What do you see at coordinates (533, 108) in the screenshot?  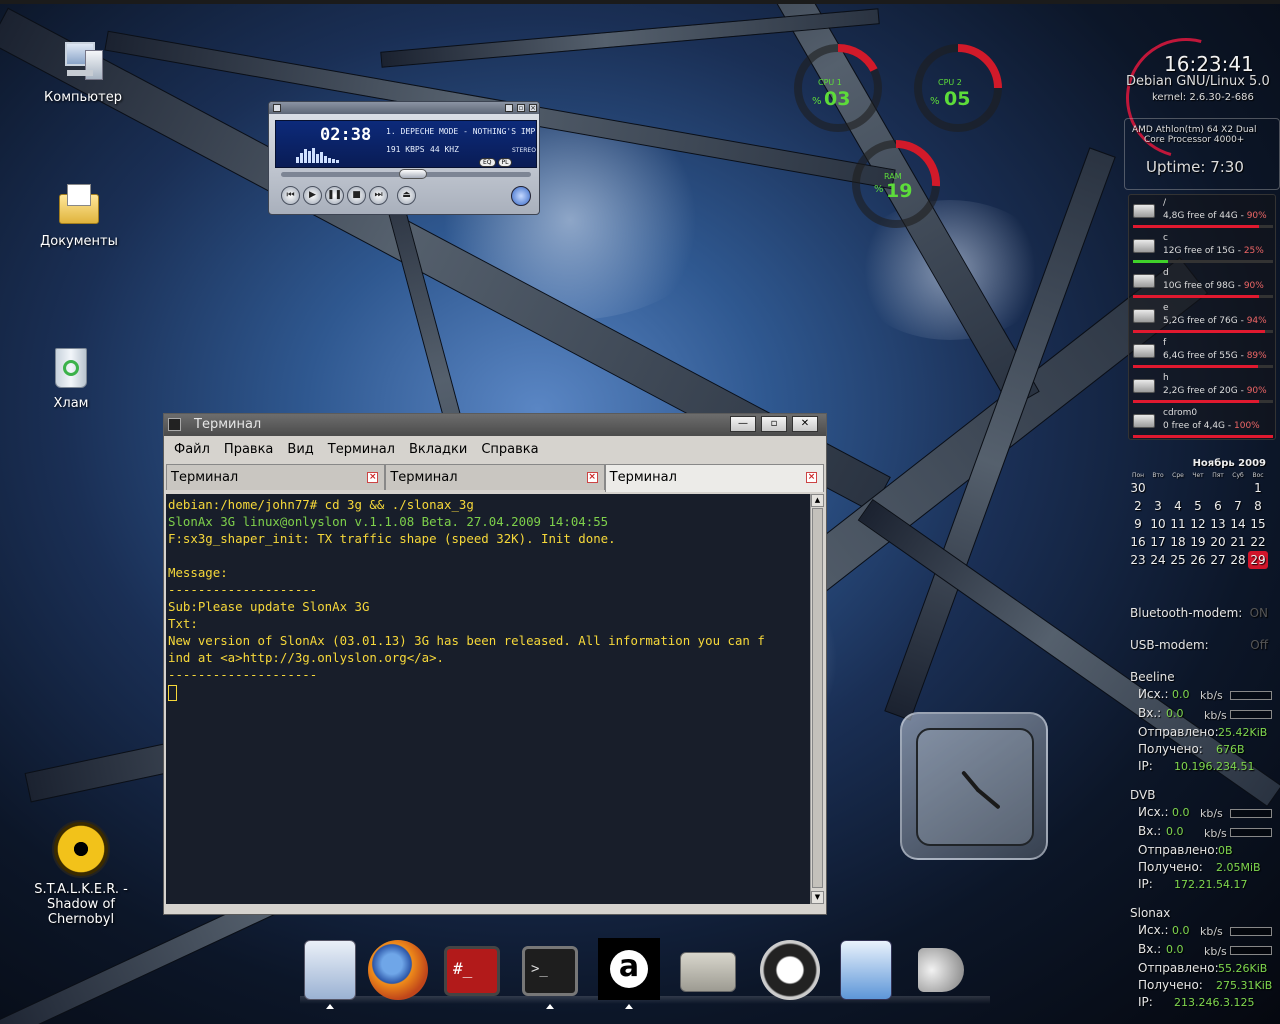 I see `close-button: ×` at bounding box center [533, 108].